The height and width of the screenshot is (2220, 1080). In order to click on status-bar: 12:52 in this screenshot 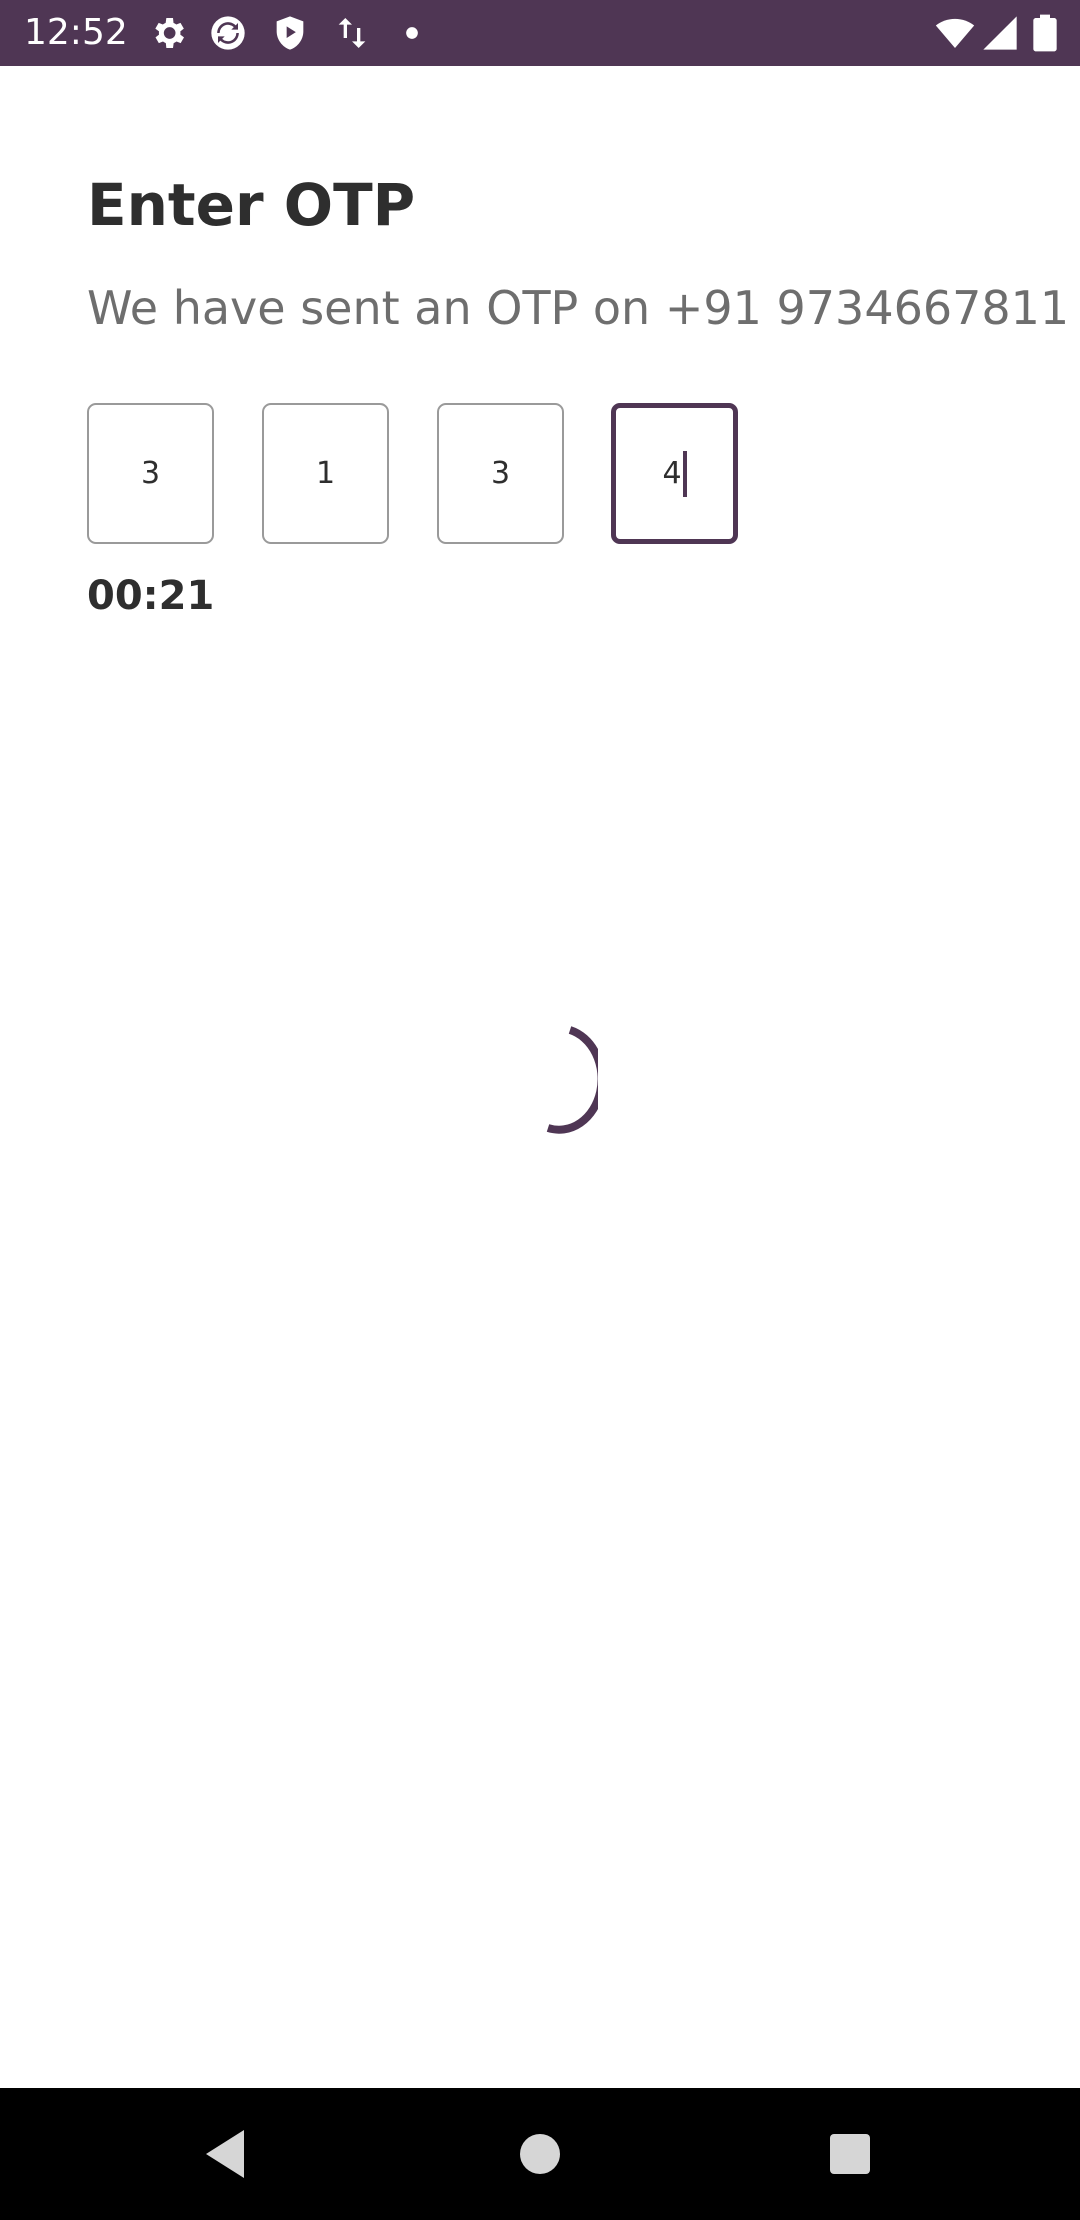, I will do `click(540, 33)`.